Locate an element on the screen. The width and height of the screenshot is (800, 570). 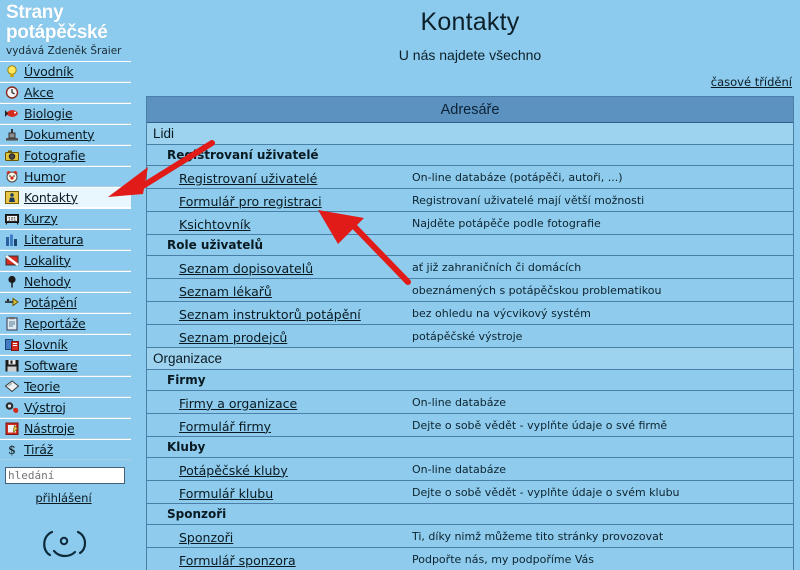
sidebar-item-label: Nástroje is located at coordinates (49, 428).